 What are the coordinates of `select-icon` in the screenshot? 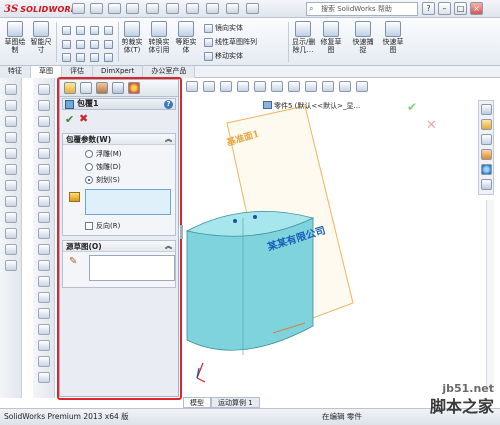 It's located at (192, 8).